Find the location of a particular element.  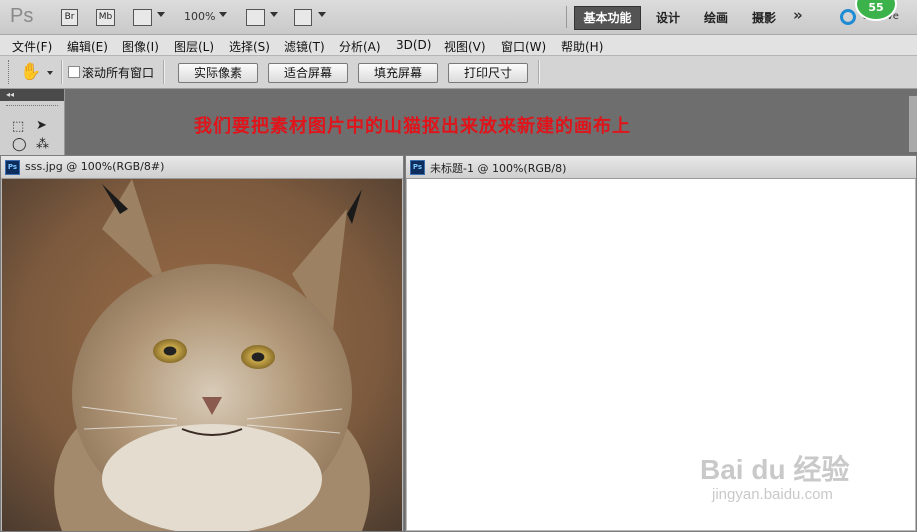

zoom-level: 100% is located at coordinates (199, 16).